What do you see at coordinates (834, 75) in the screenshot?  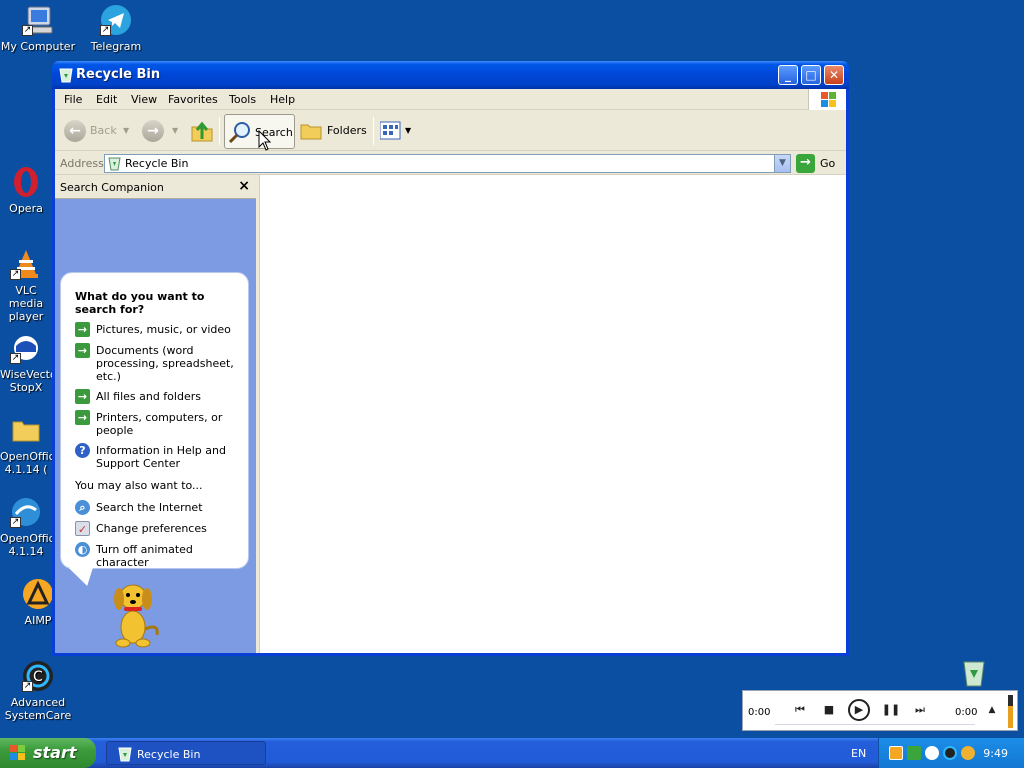 I see `close-button: ✕` at bounding box center [834, 75].